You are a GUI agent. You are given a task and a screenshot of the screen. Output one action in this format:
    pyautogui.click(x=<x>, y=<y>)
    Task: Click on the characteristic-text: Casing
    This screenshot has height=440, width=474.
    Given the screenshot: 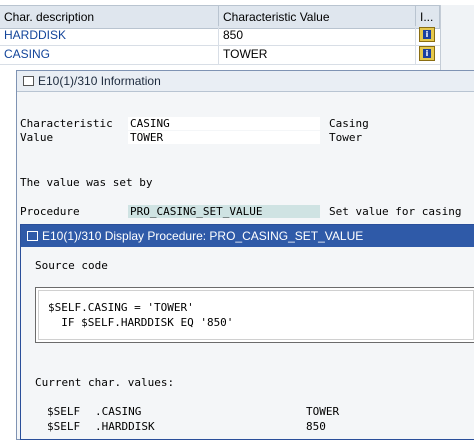 What is the action you would take?
    pyautogui.click(x=349, y=123)
    